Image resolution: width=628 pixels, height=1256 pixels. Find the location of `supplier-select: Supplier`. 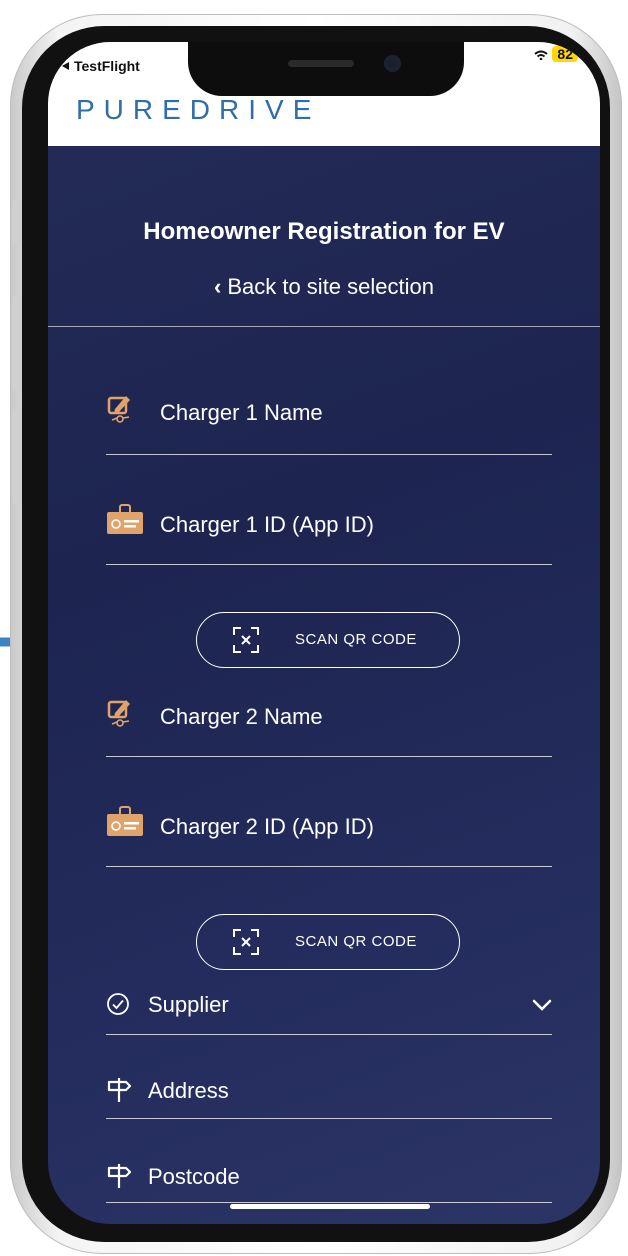

supplier-select: Supplier is located at coordinates (329, 1010).